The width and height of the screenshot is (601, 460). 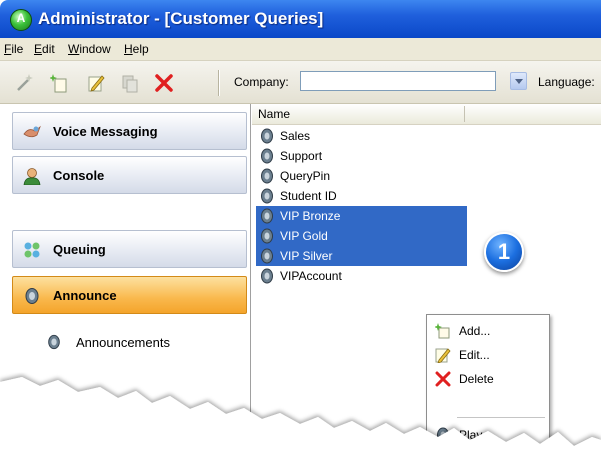 I want to click on context-menu-play: Play, so click(x=488, y=435).